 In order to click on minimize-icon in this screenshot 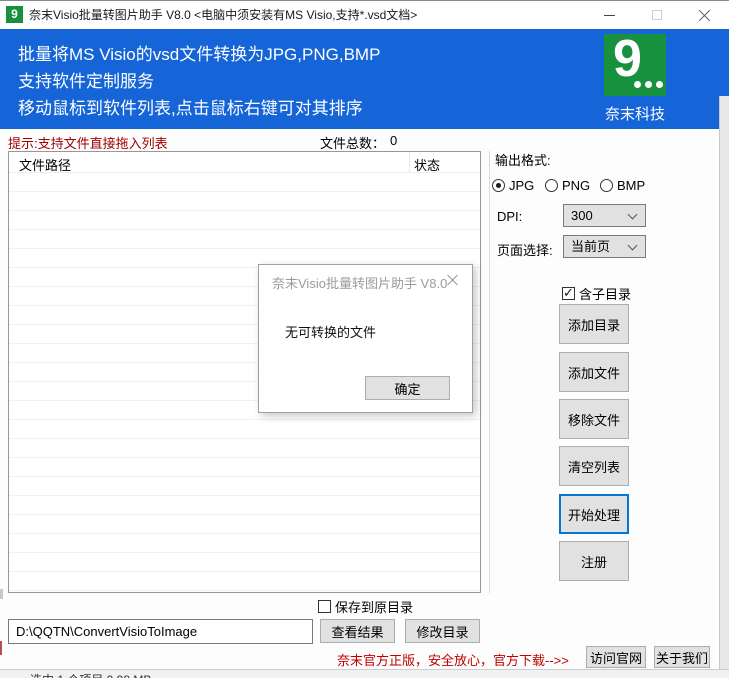, I will do `click(609, 15)`.